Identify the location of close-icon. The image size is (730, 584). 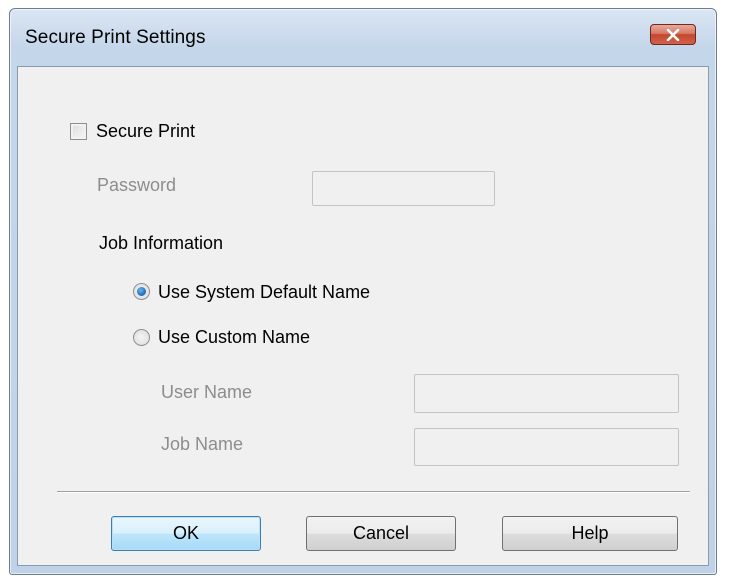
(673, 34).